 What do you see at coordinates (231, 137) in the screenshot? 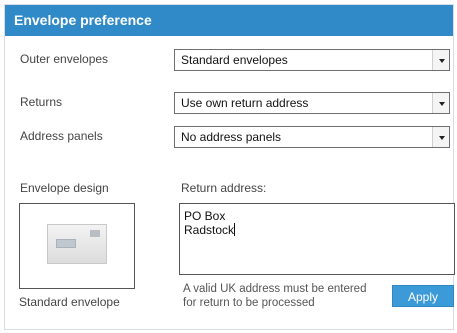
I see `address-panels-value: No address panels` at bounding box center [231, 137].